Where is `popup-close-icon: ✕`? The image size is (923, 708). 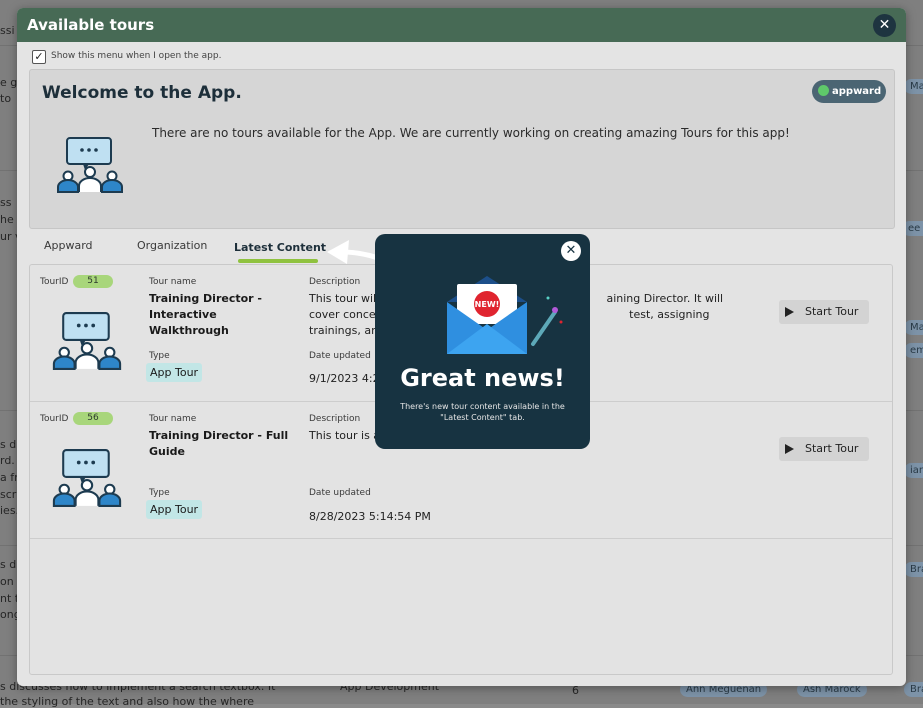 popup-close-icon: ✕ is located at coordinates (571, 251).